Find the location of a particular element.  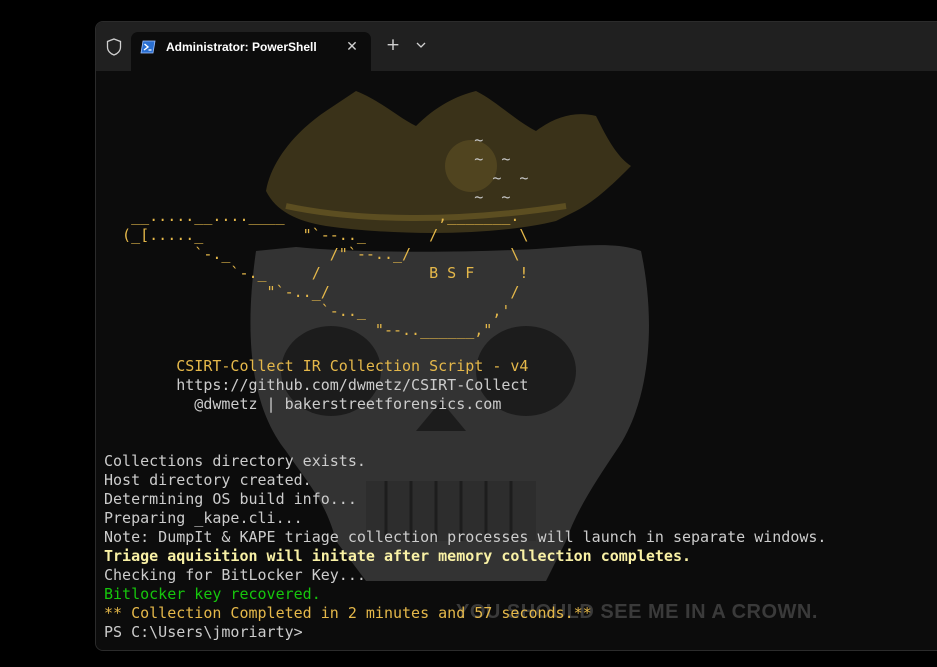

banner-url: https://github.com/dwmetz/CSIRT-Collect is located at coordinates (316, 385).